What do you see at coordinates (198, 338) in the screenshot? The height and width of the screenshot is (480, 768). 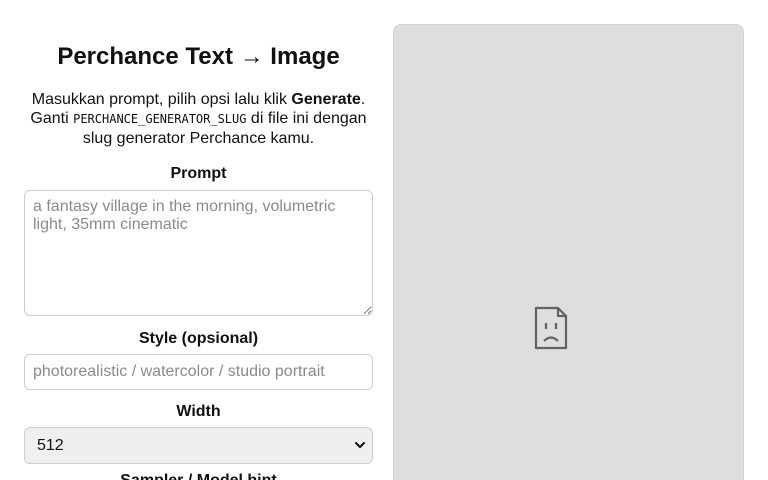 I see `style-label: Style (opsional)` at bounding box center [198, 338].